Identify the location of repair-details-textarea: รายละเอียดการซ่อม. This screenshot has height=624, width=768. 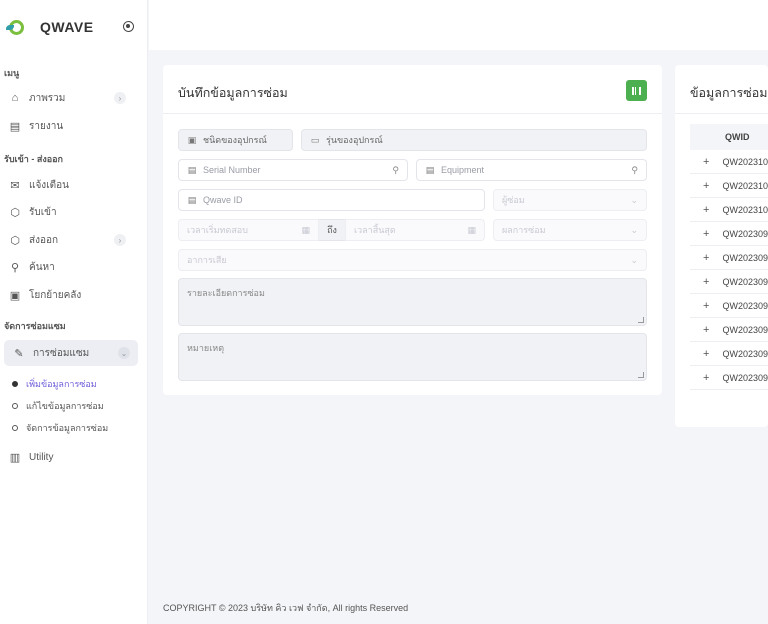
(412, 302).